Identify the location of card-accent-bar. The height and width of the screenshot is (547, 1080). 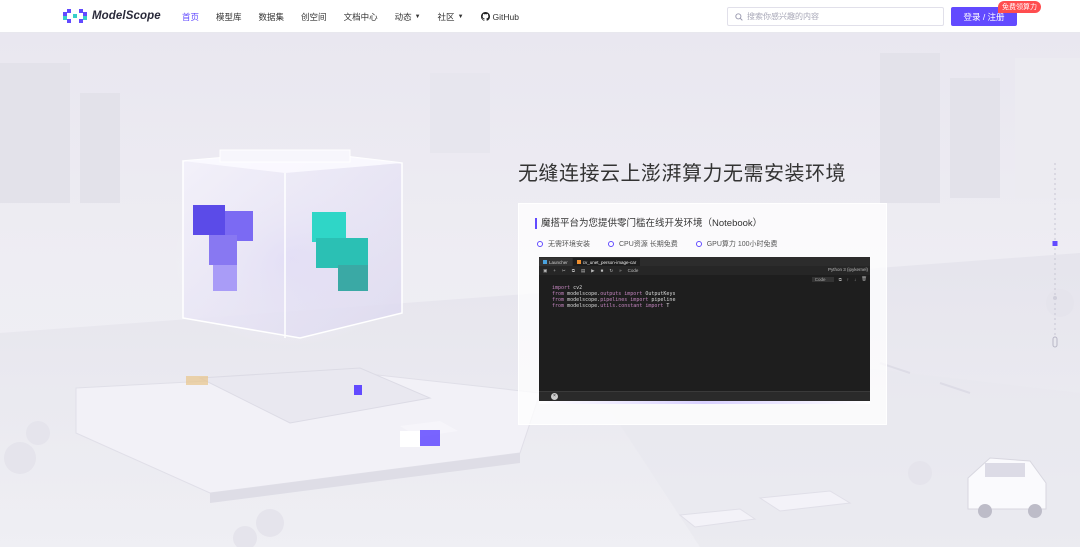
(704, 402).